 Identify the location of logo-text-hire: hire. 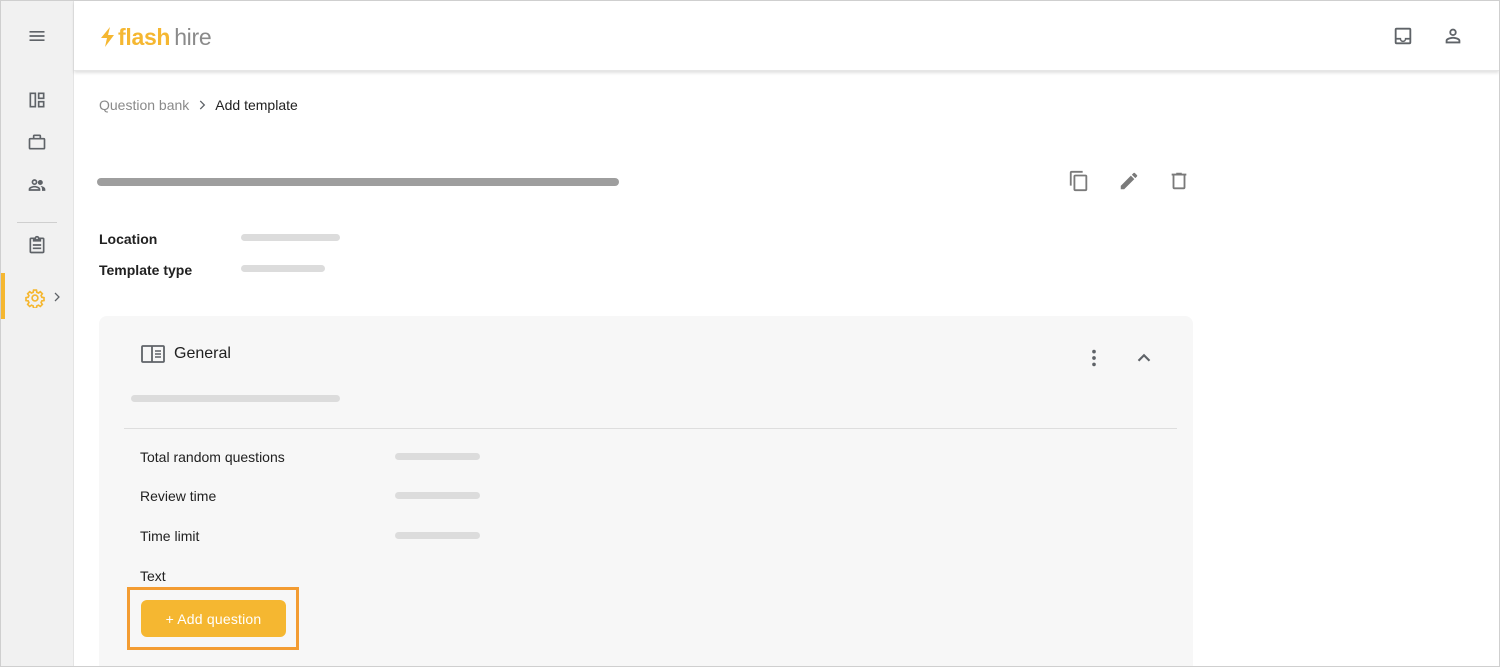
(193, 36).